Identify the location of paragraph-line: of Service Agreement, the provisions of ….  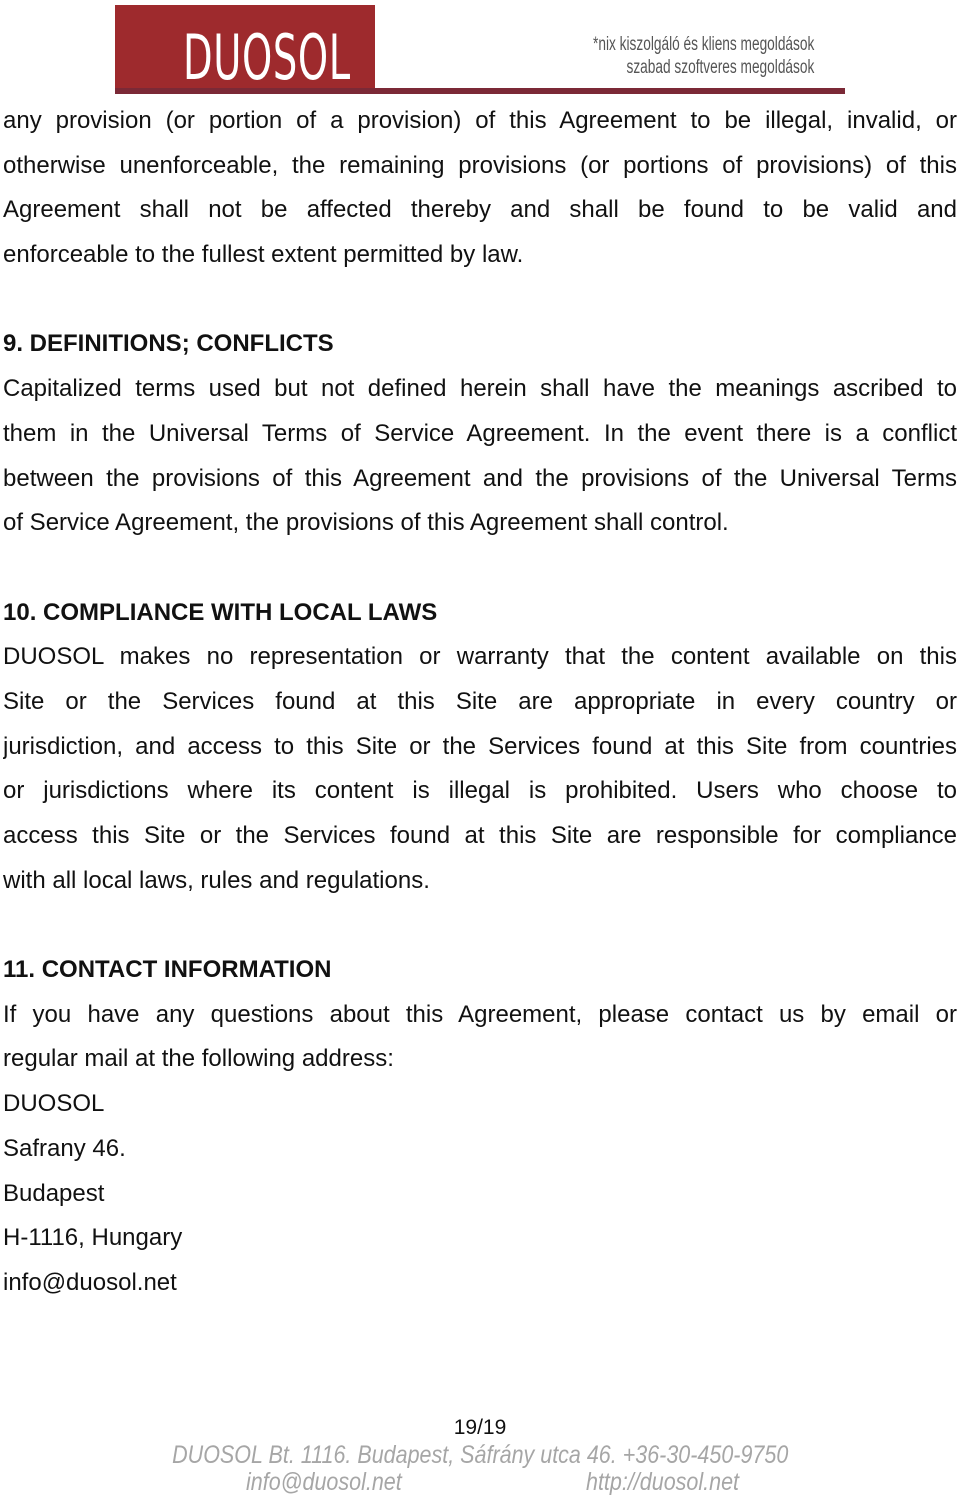
(366, 523).